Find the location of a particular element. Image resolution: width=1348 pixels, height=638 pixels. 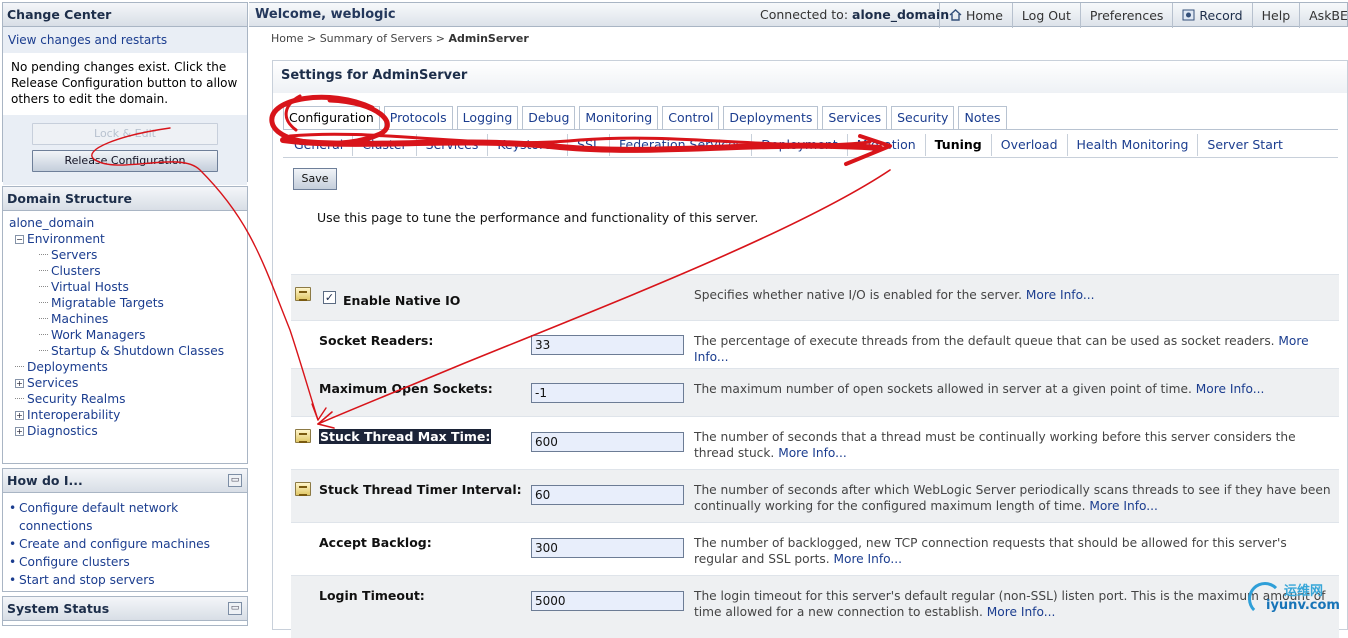

subtab-migration: Migration is located at coordinates (887, 145).